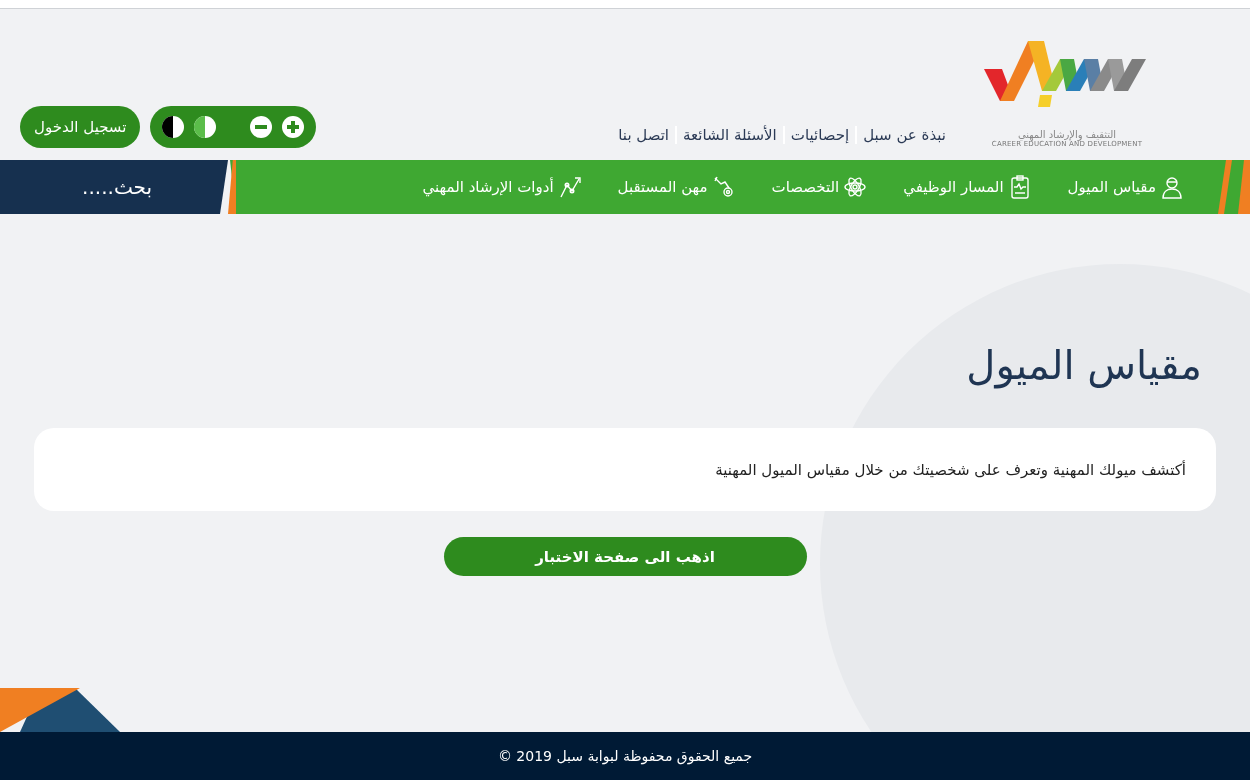  Describe the element at coordinates (644, 135) in the screenshot. I see `top-link: اتصل بنا` at that location.